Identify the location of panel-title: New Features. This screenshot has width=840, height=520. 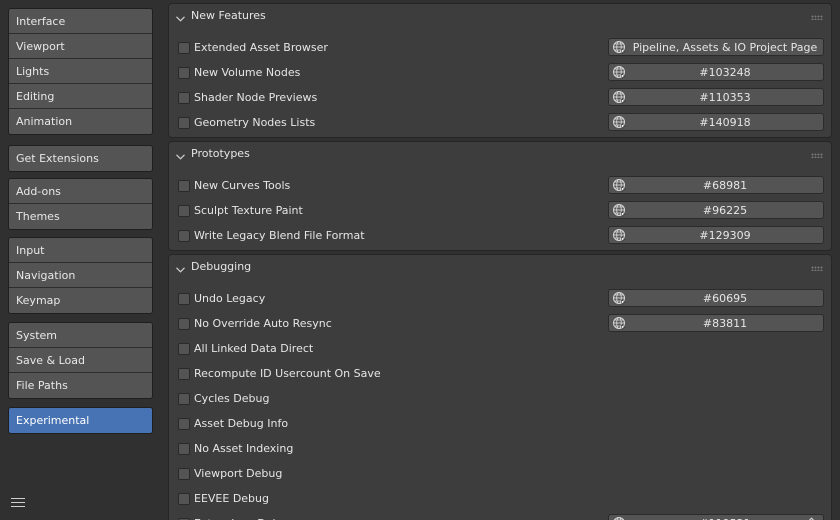
(228, 15).